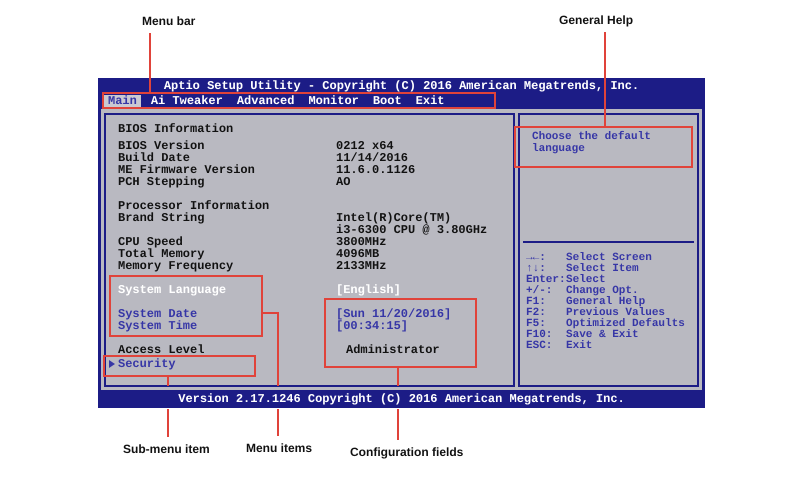 This screenshot has width=800, height=500. I want to click on info-value: Administrator, so click(393, 350).